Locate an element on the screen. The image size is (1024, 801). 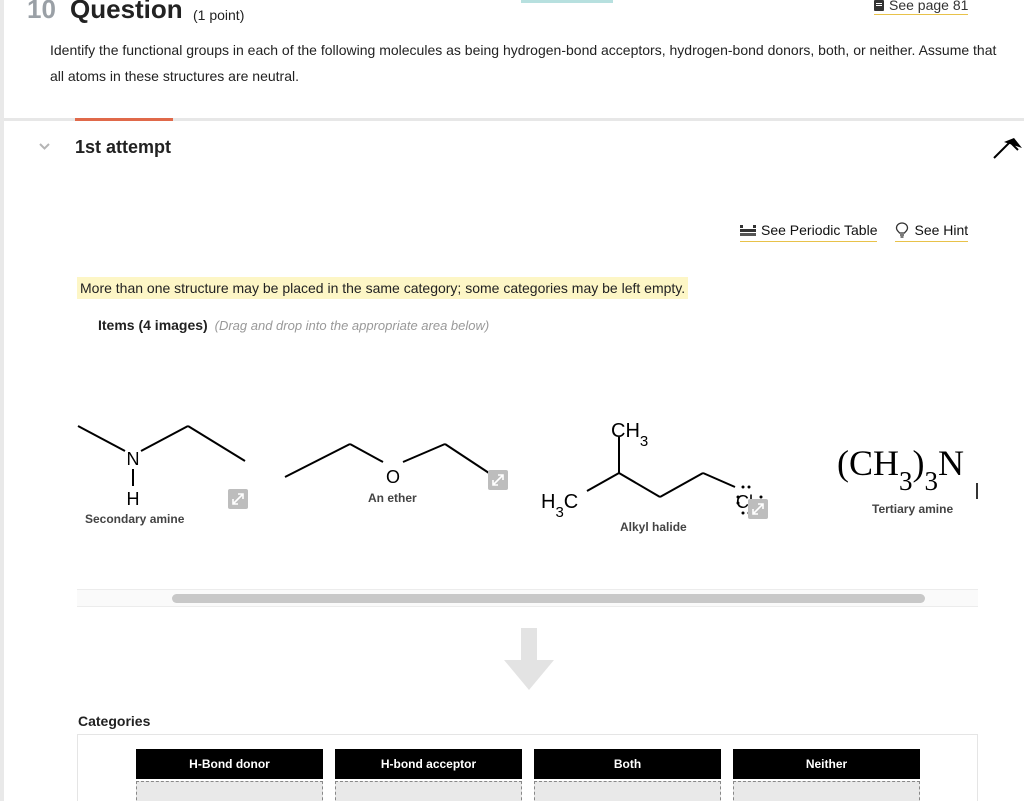
category-hbond-donor: H-Bond donor is located at coordinates (229, 775).